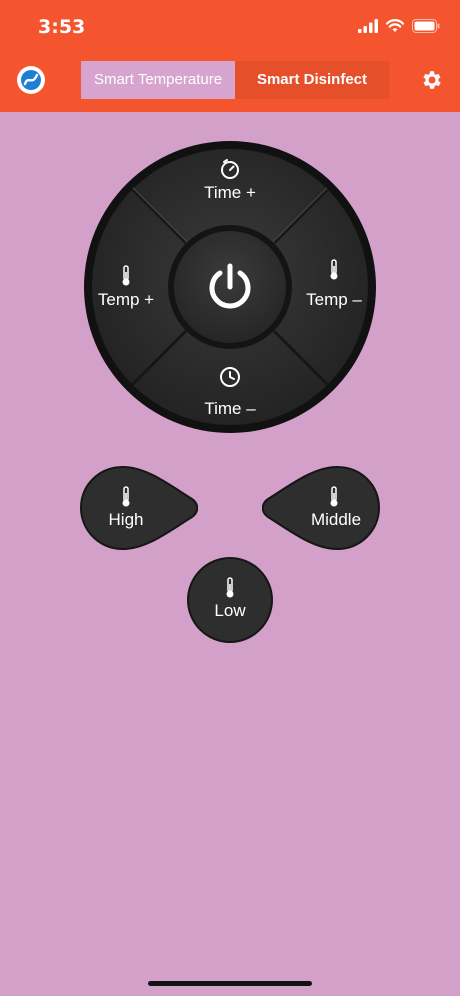 This screenshot has width=460, height=996. What do you see at coordinates (62, 27) in the screenshot?
I see `status-time: 3:53` at bounding box center [62, 27].